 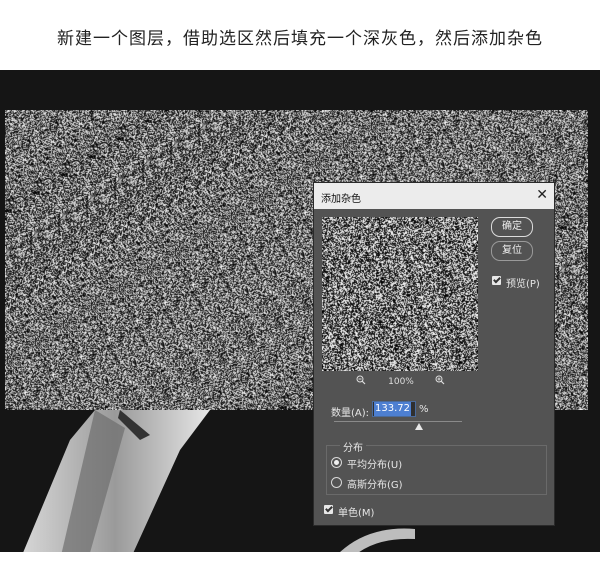 I want to click on dialog-title: 添加杂色, so click(x=341, y=199).